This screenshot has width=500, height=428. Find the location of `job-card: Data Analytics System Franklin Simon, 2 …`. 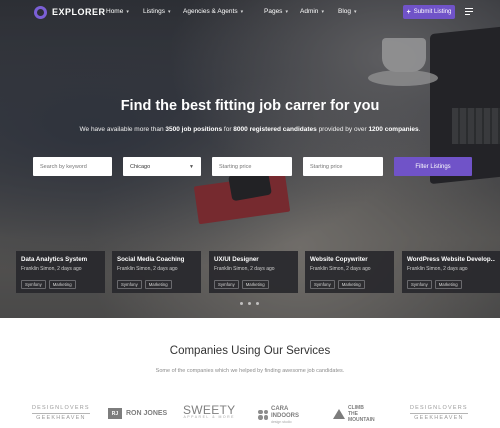

job-card: Data Analytics System Franklin Simon, 2 … is located at coordinates (60, 272).